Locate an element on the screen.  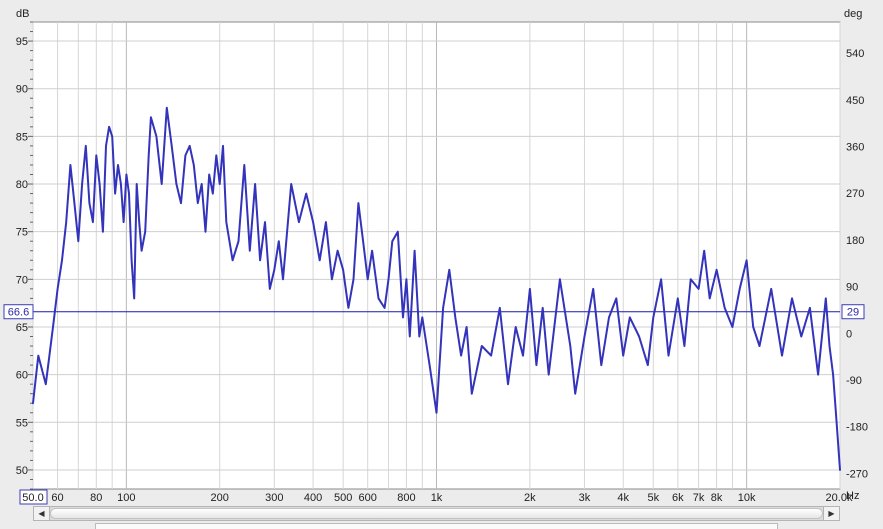
y-tick-label: 55 is located at coordinates (22, 423).